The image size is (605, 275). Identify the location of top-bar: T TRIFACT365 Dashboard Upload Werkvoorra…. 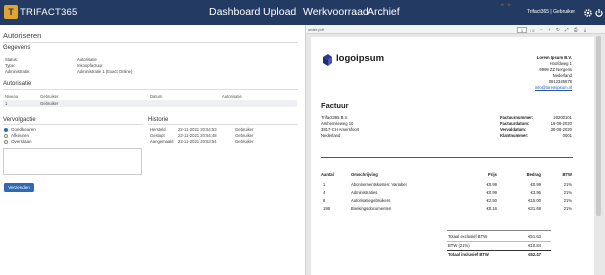
(302, 12).